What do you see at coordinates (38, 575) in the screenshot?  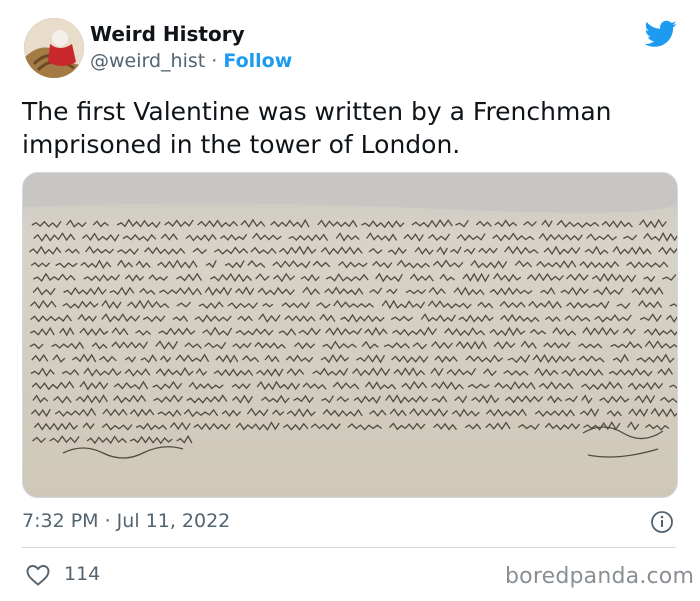 I see `heart-icon` at bounding box center [38, 575].